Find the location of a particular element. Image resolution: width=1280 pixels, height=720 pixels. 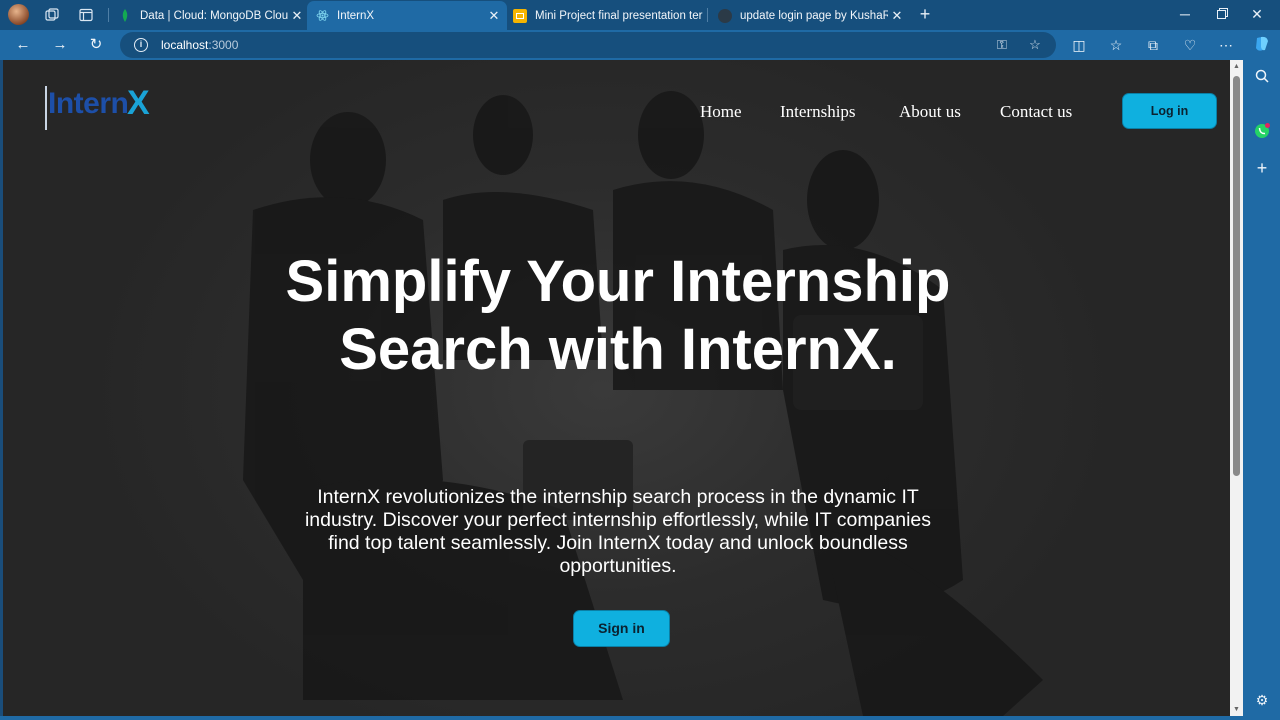

signin-button: Sign in is located at coordinates (621, 628).